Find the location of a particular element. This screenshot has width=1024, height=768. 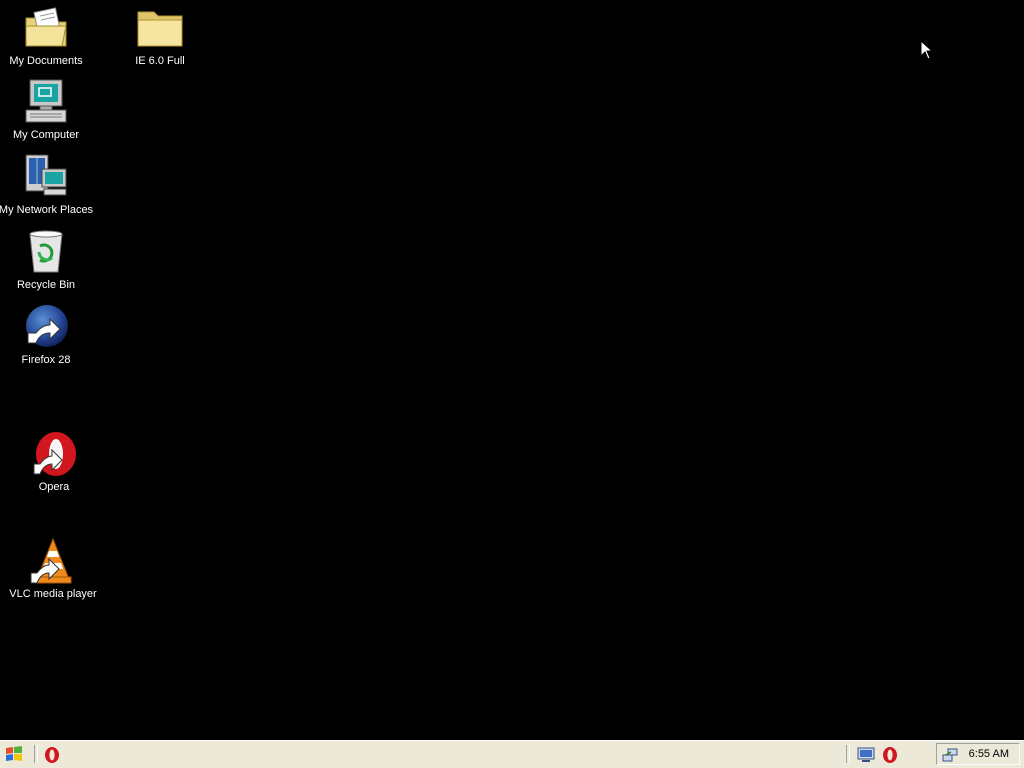

quick-launch-opera-icon is located at coordinates (52, 755).